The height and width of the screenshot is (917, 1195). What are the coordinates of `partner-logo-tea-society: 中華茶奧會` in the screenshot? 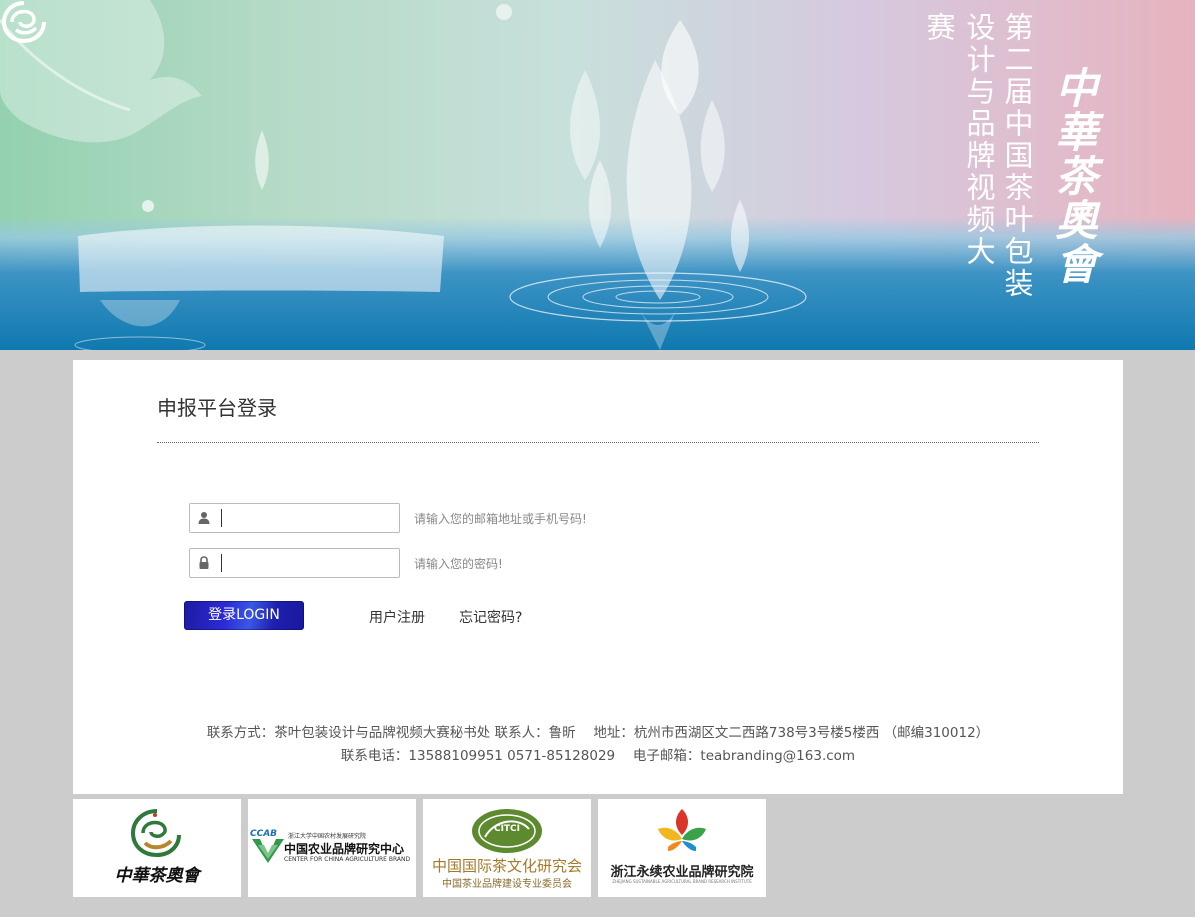 It's located at (157, 848).